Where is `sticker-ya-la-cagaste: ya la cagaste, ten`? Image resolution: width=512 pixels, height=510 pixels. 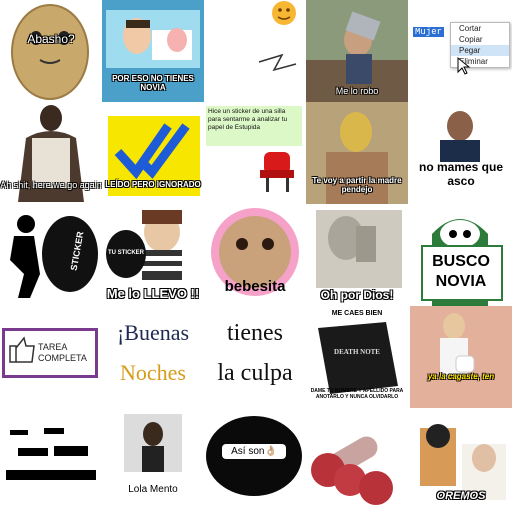
sticker-ya-la-cagaste: ya la cagaste, ten is located at coordinates (461, 357).